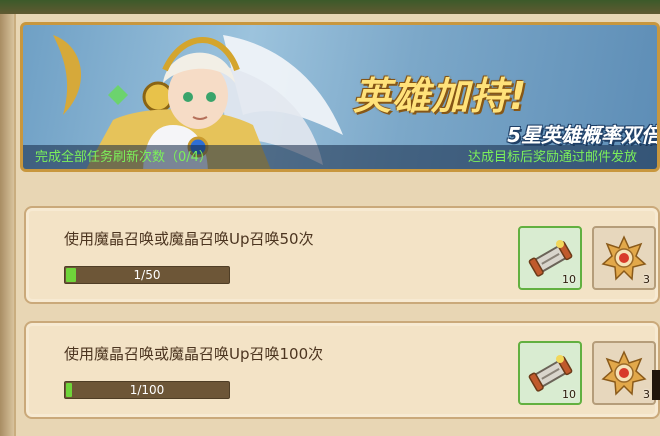 The width and height of the screenshot is (660, 436). I want to click on task-name: 使用魔晶召唤或魔晶召唤Up召唤100次, so click(194, 354).